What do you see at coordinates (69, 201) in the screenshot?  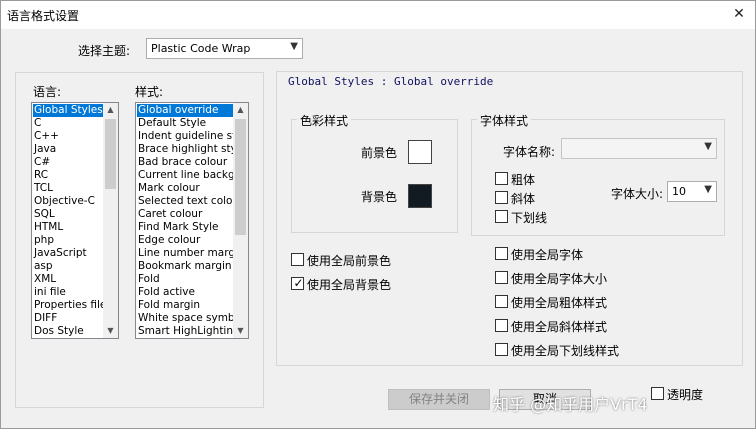 I see `language-list-item: Objective-C` at bounding box center [69, 201].